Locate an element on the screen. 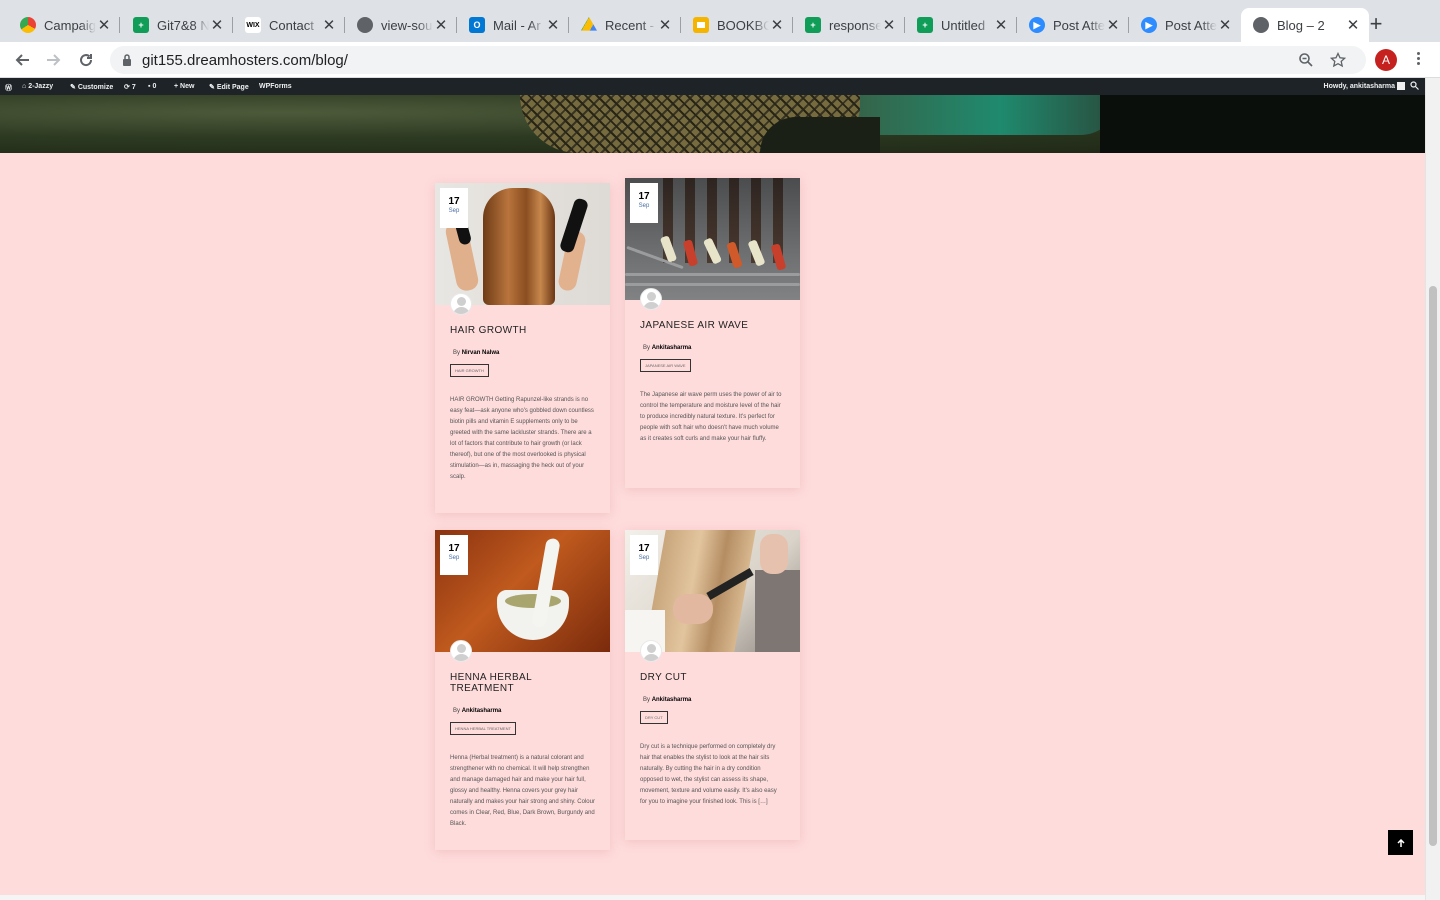  reload-button is located at coordinates (86, 60).